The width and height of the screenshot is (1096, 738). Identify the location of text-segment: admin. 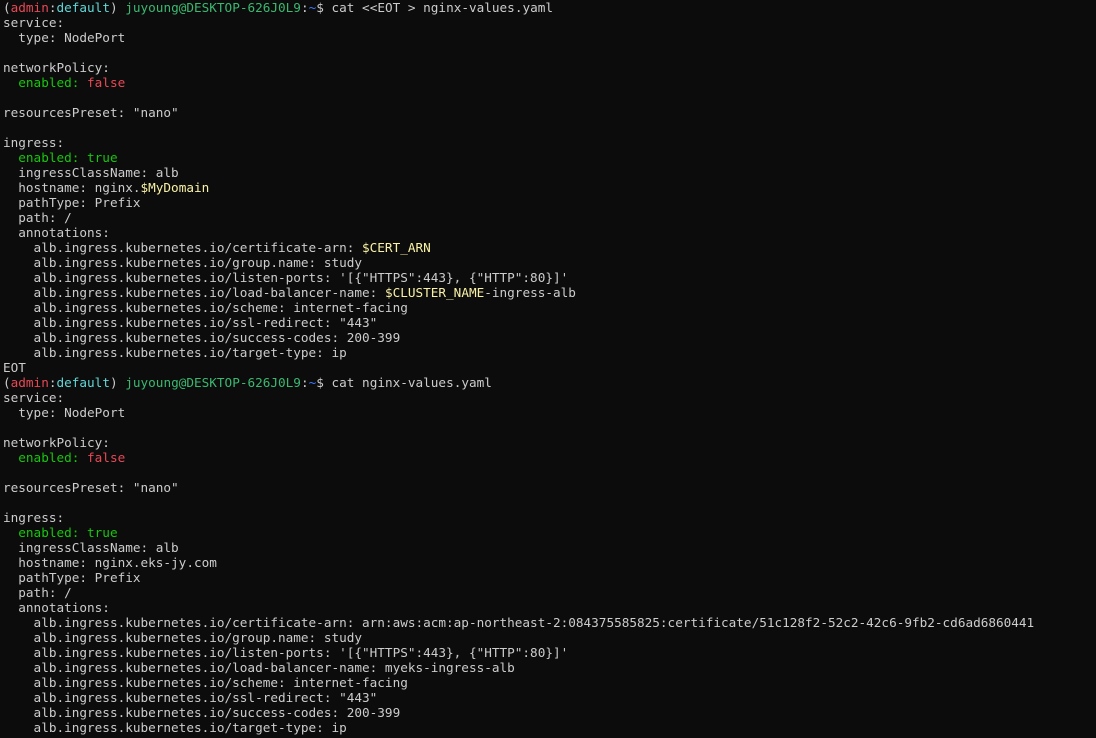
(29, 7).